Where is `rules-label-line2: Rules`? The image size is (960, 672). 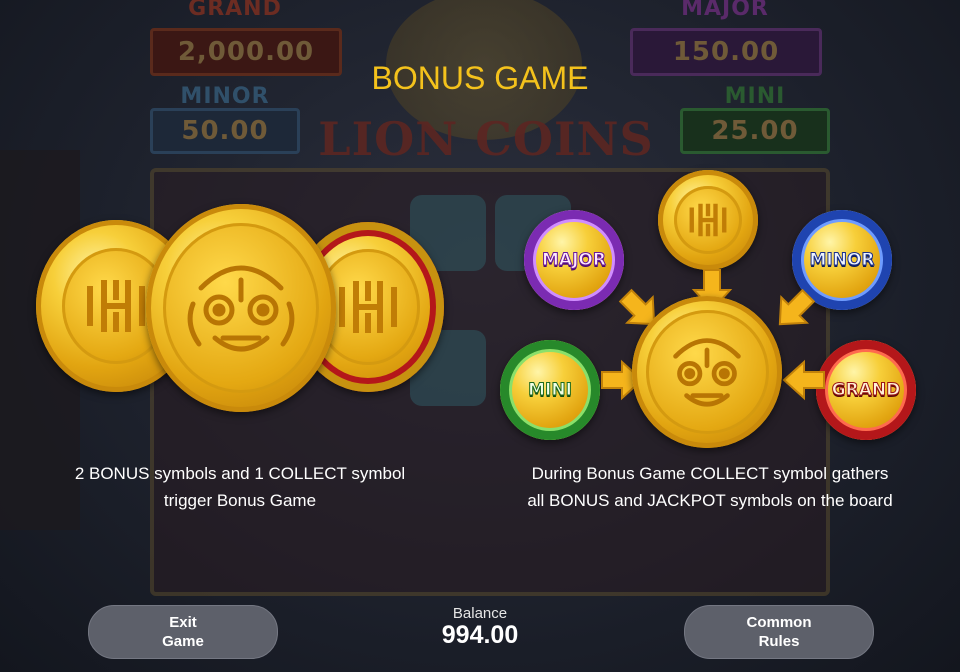
rules-label-line2: Rules is located at coordinates (779, 641).